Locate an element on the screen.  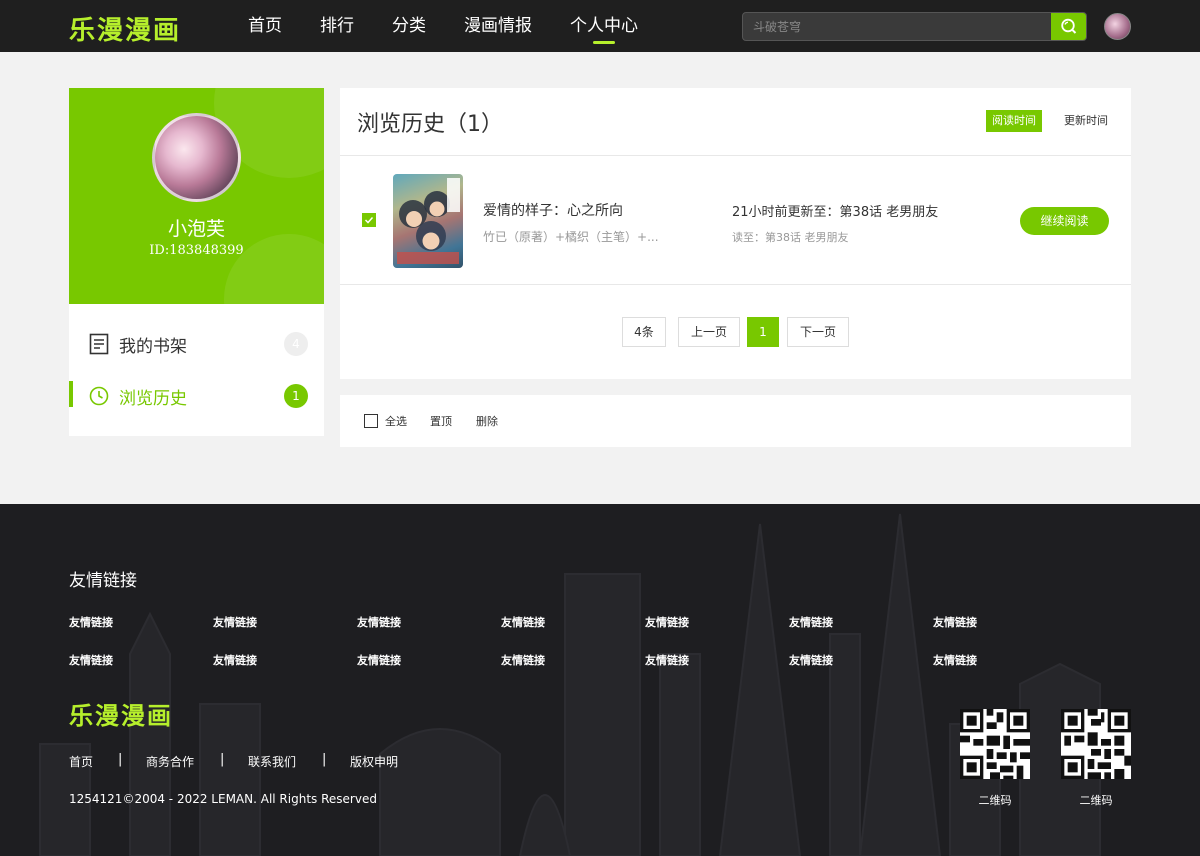
top-header: 乐漫漫画 首页 排行 分类 漫画情报 个人中心 is located at coordinates (600, 26).